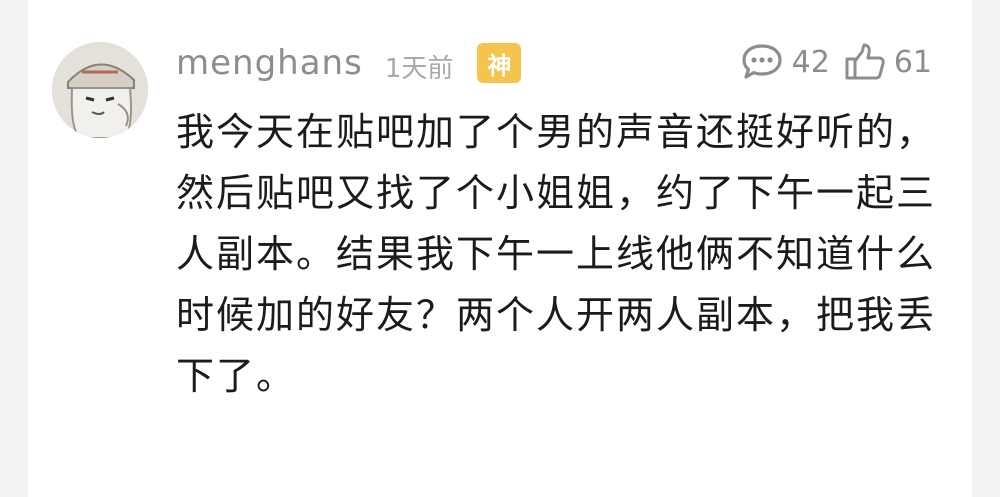 This screenshot has height=497, width=1000. I want to click on comment-text-line: 我今天在贴吧加了个男的声音还挺好听的，, so click(556, 132).